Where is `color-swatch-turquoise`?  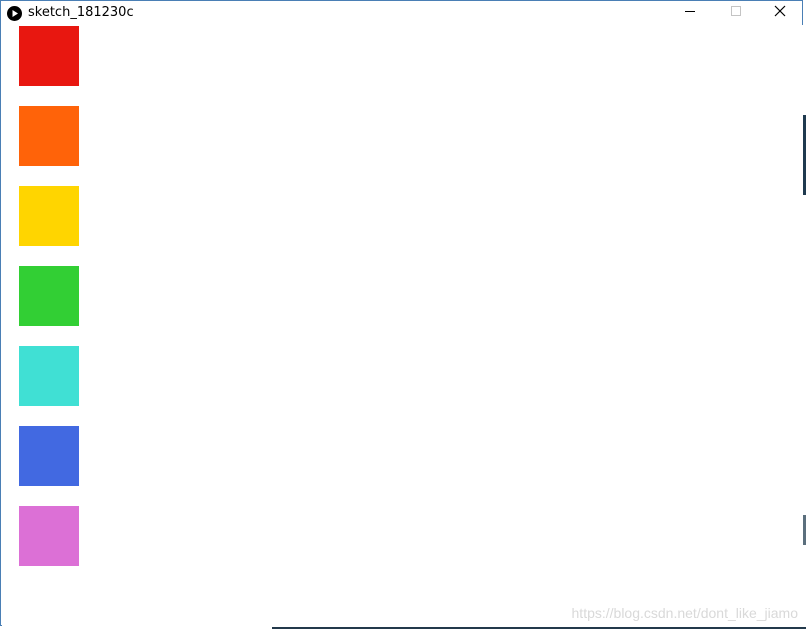 color-swatch-turquoise is located at coordinates (49, 376).